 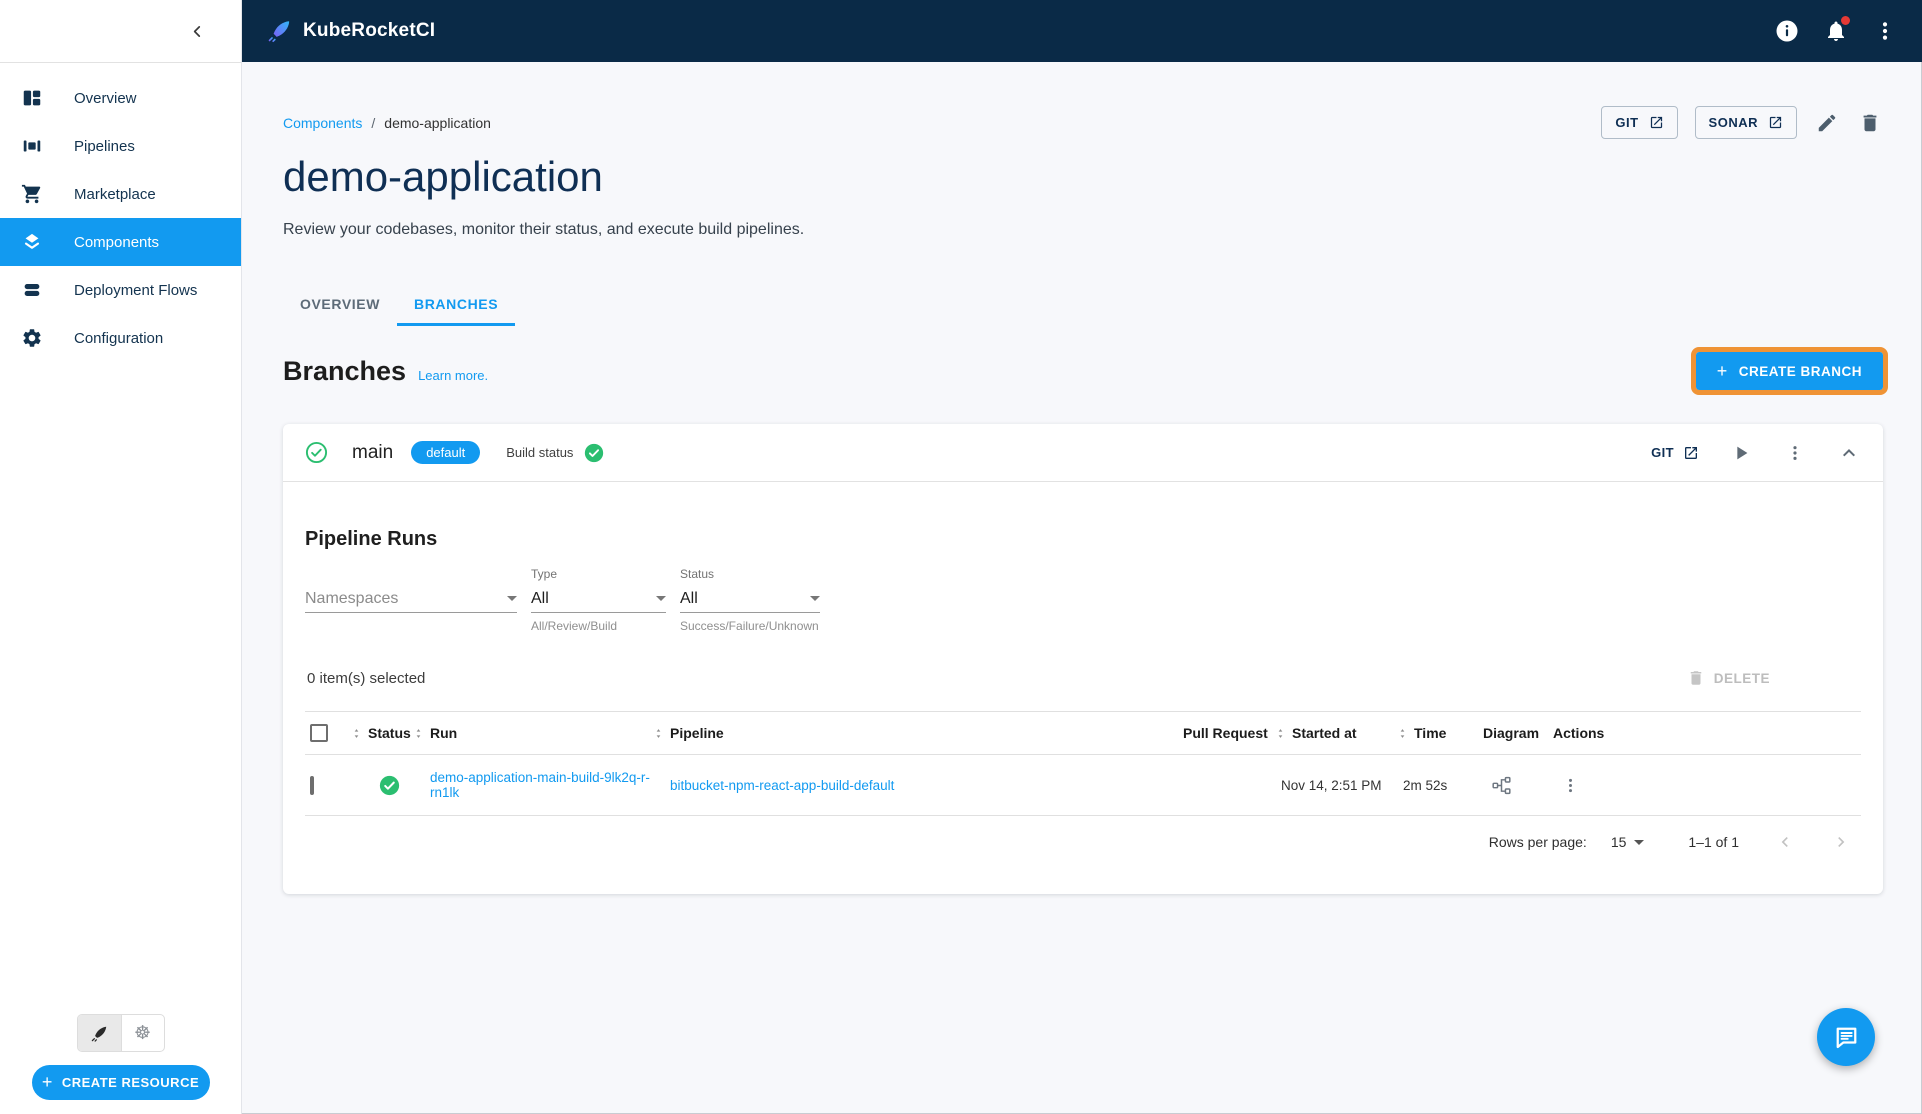 What do you see at coordinates (130, 1082) in the screenshot?
I see `create-resource-label: CREATE RESOURCE` at bounding box center [130, 1082].